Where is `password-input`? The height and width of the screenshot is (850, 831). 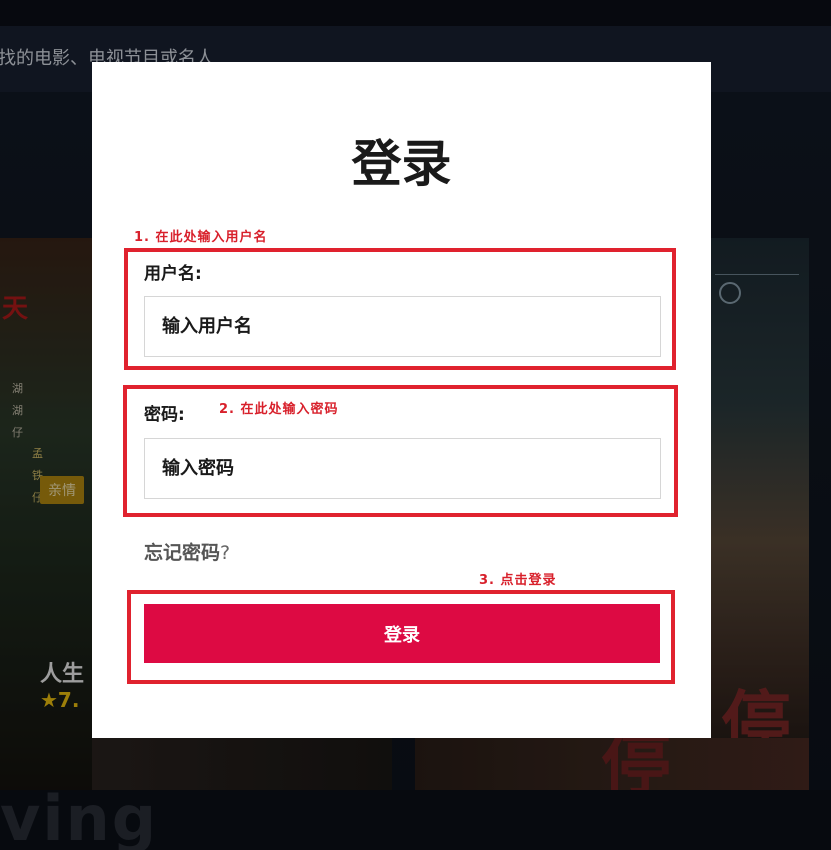
password-input is located at coordinates (402, 468).